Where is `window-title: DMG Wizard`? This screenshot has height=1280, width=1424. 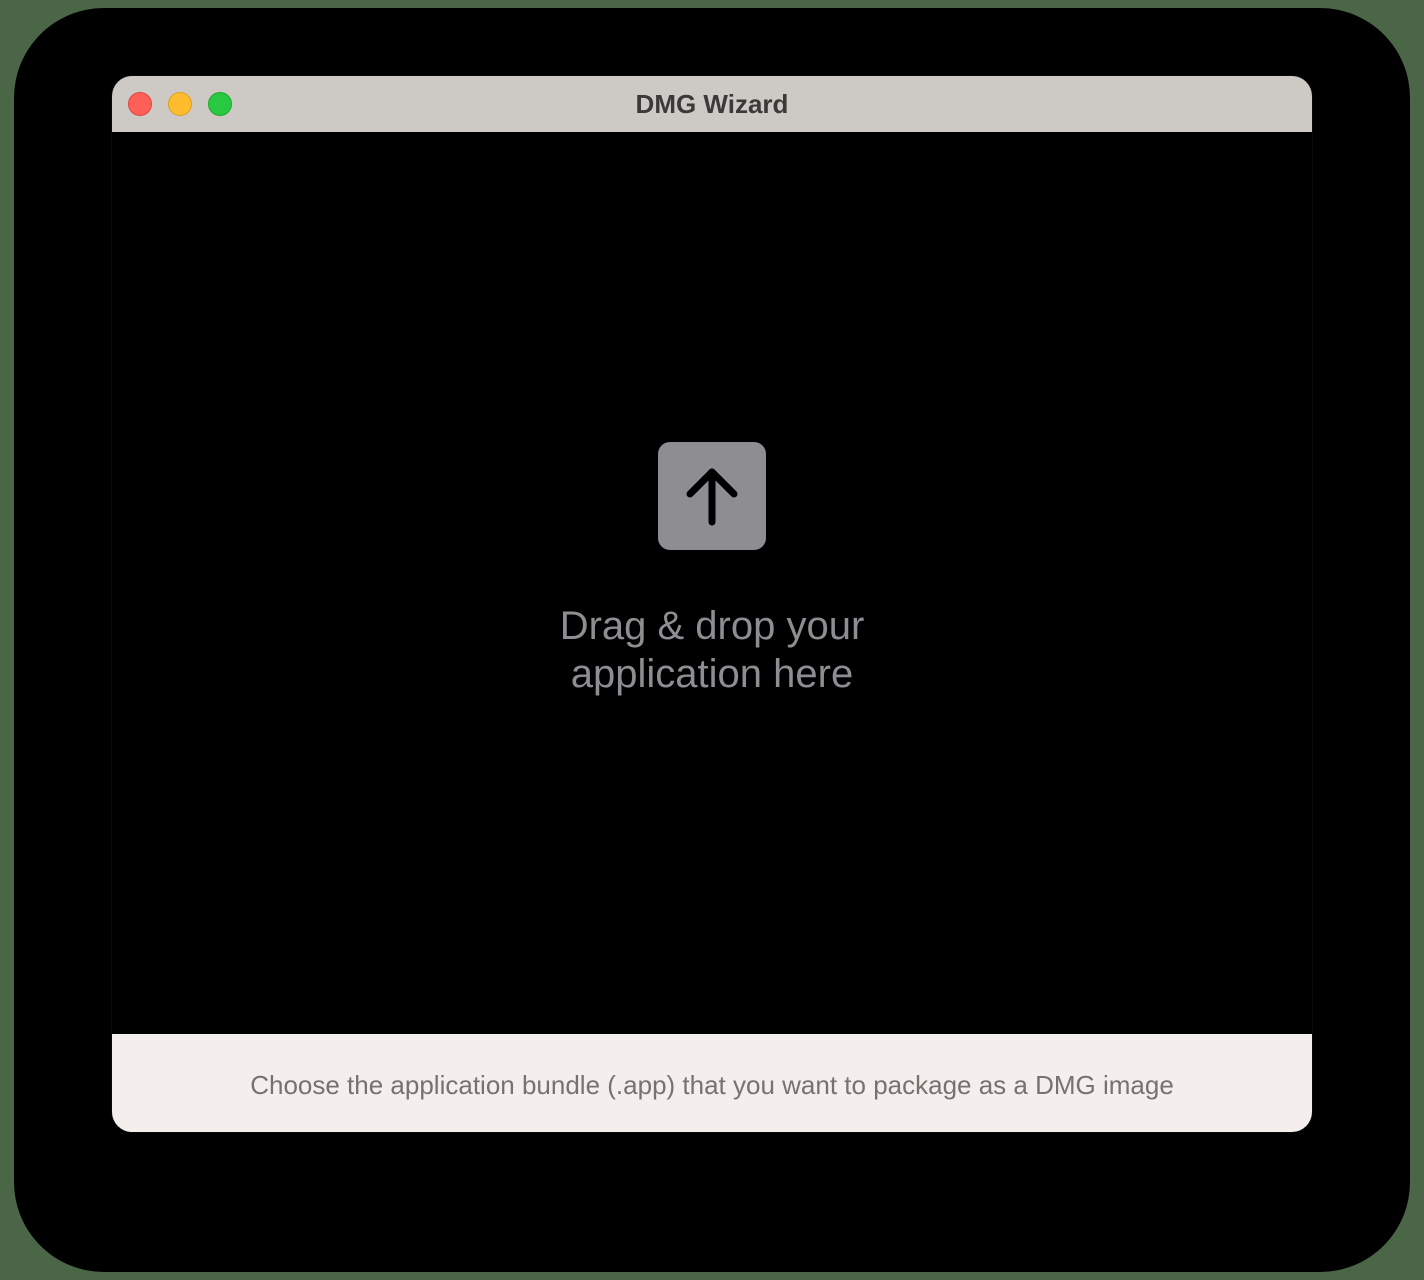
window-title: DMG Wizard is located at coordinates (712, 104).